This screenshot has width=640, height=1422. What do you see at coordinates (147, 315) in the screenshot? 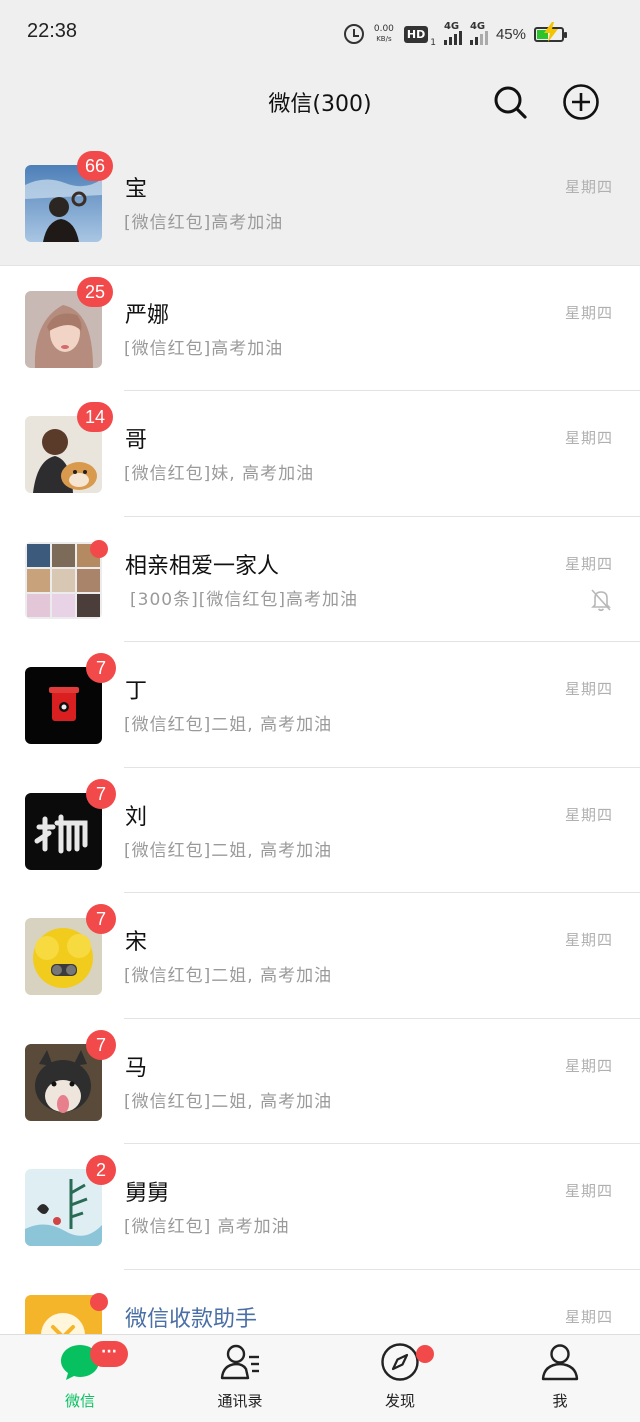
I see `chat-name: 严娜` at bounding box center [147, 315].